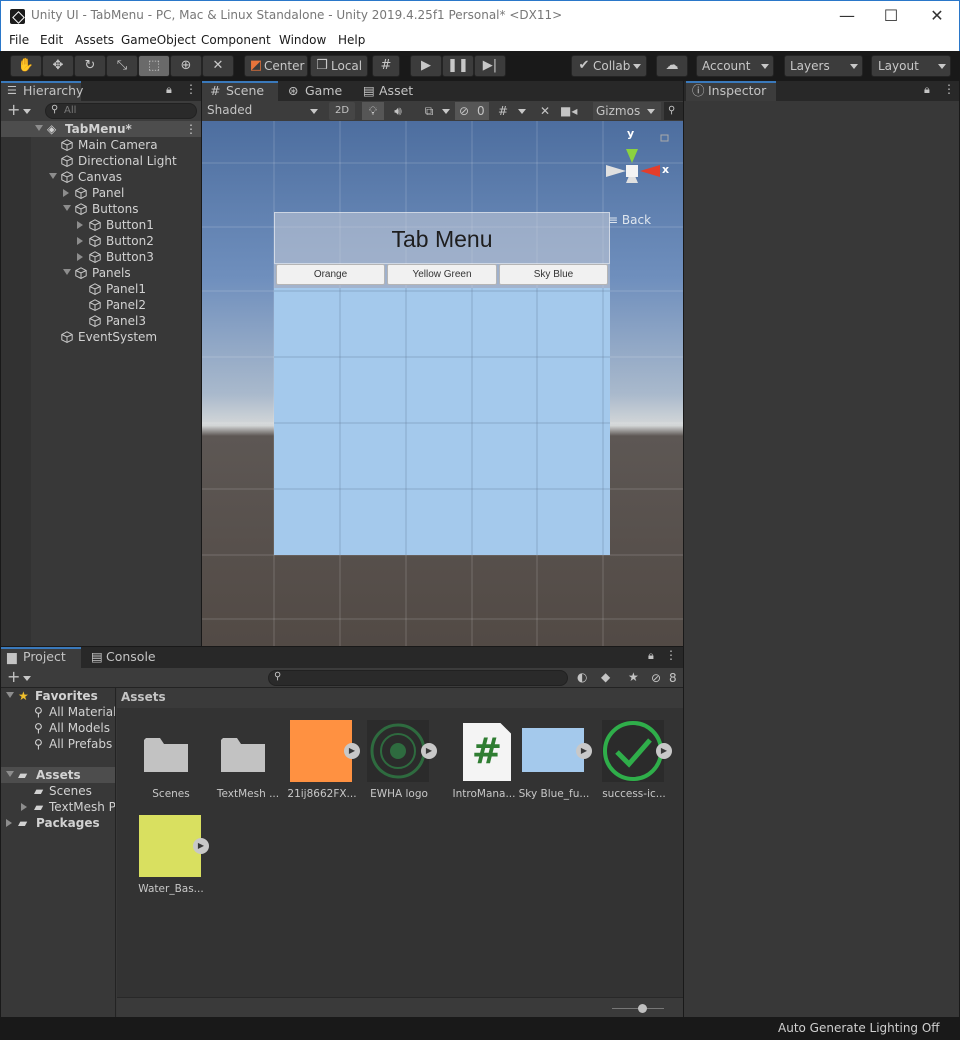 This screenshot has height=1040, width=960. What do you see at coordinates (58, 807) in the screenshot?
I see `textmesh-folder-row: ▰ TextMesh P` at bounding box center [58, 807].